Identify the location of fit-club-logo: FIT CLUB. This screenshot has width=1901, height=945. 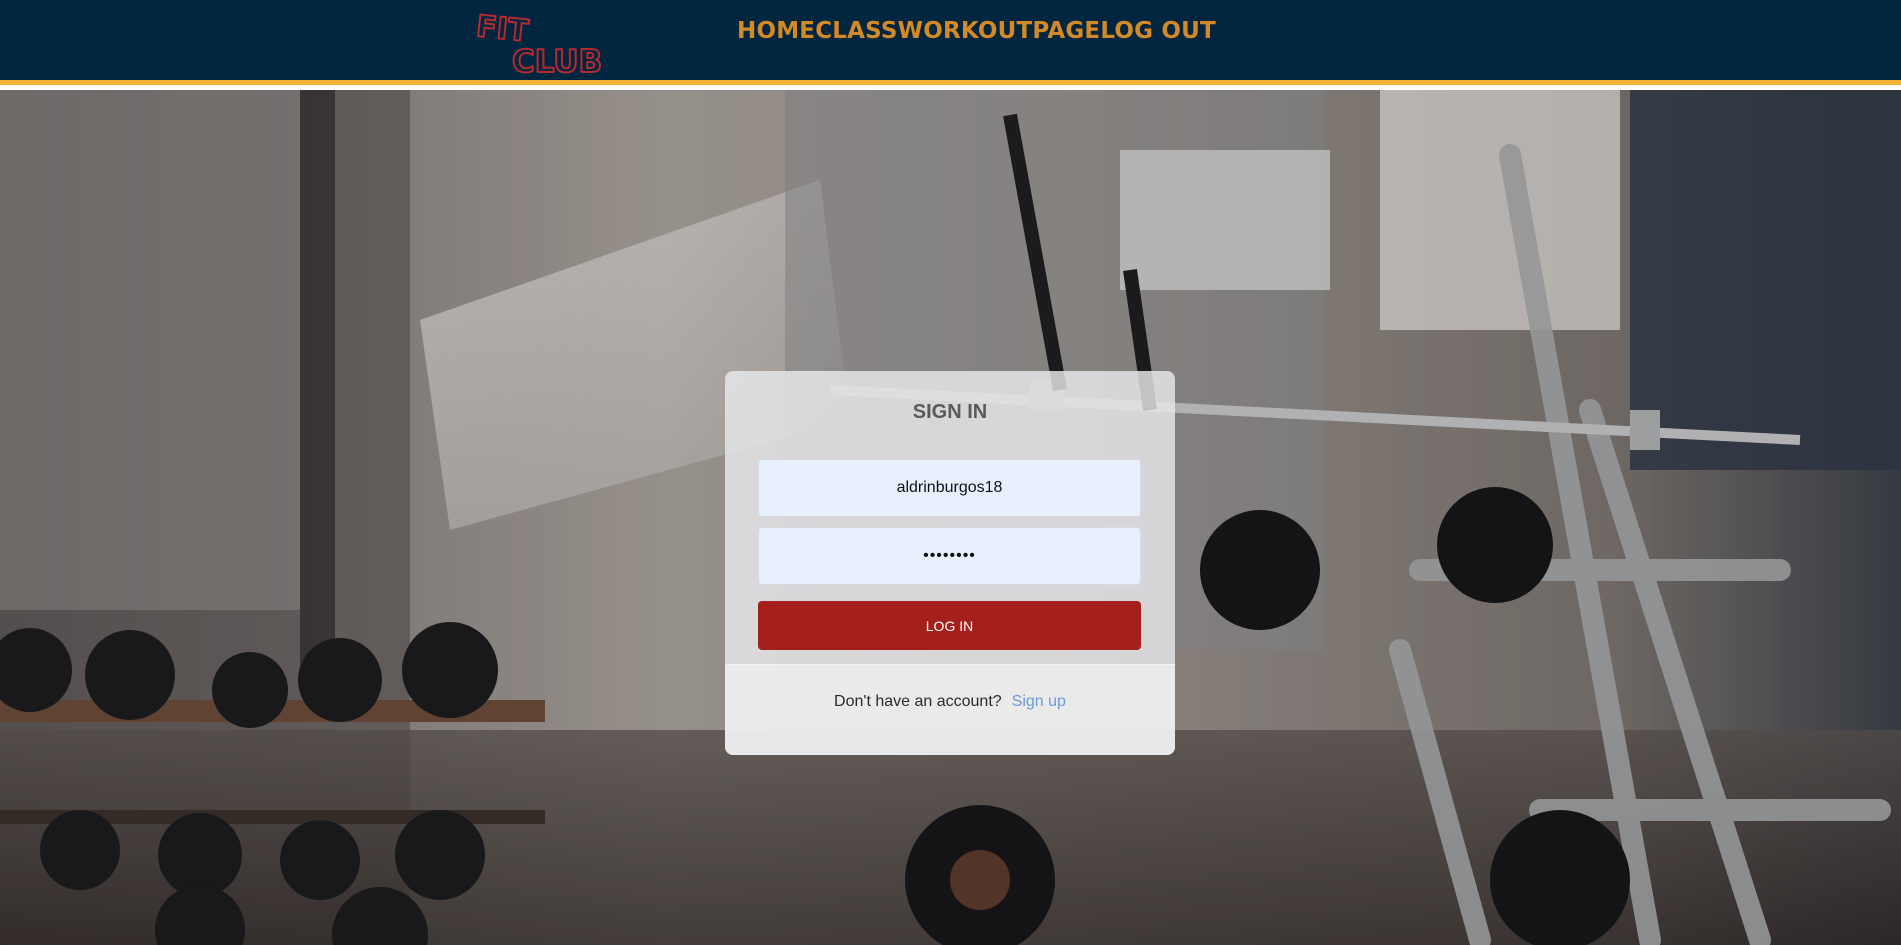
(550, 44).